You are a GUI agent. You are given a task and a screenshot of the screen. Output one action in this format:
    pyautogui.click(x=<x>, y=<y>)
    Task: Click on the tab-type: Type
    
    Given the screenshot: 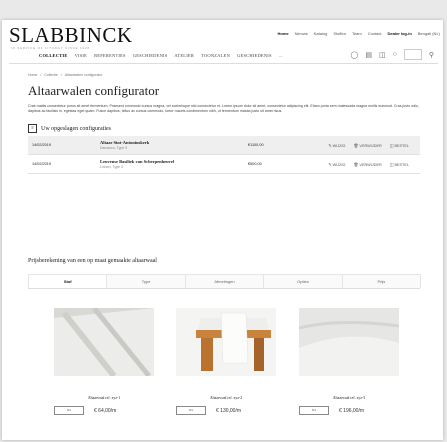 What is the action you would take?
    pyautogui.click(x=146, y=281)
    